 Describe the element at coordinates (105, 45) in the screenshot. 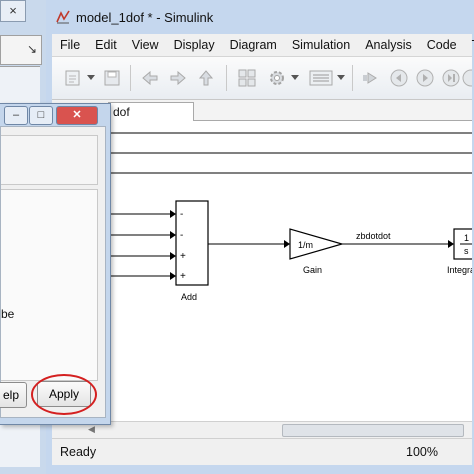

I see `menu-edit: Edit` at that location.